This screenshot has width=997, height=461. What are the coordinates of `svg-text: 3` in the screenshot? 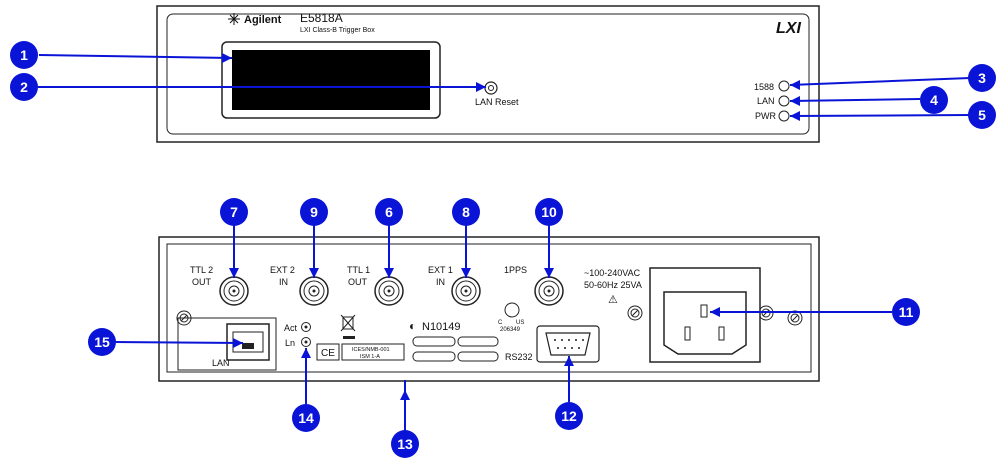 It's located at (982, 78).